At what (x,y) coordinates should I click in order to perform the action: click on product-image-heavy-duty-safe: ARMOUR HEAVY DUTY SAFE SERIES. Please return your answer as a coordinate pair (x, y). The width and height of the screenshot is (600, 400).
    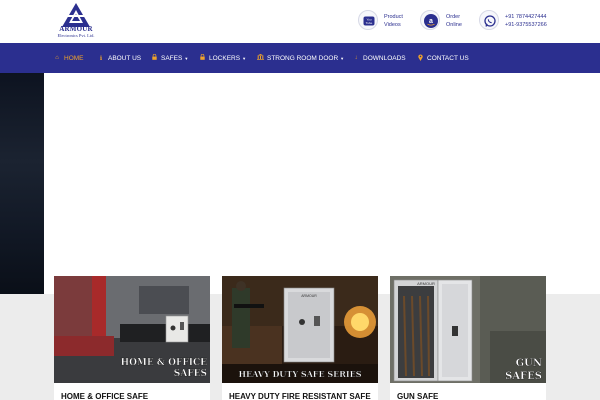
    Looking at the image, I should click on (300, 329).